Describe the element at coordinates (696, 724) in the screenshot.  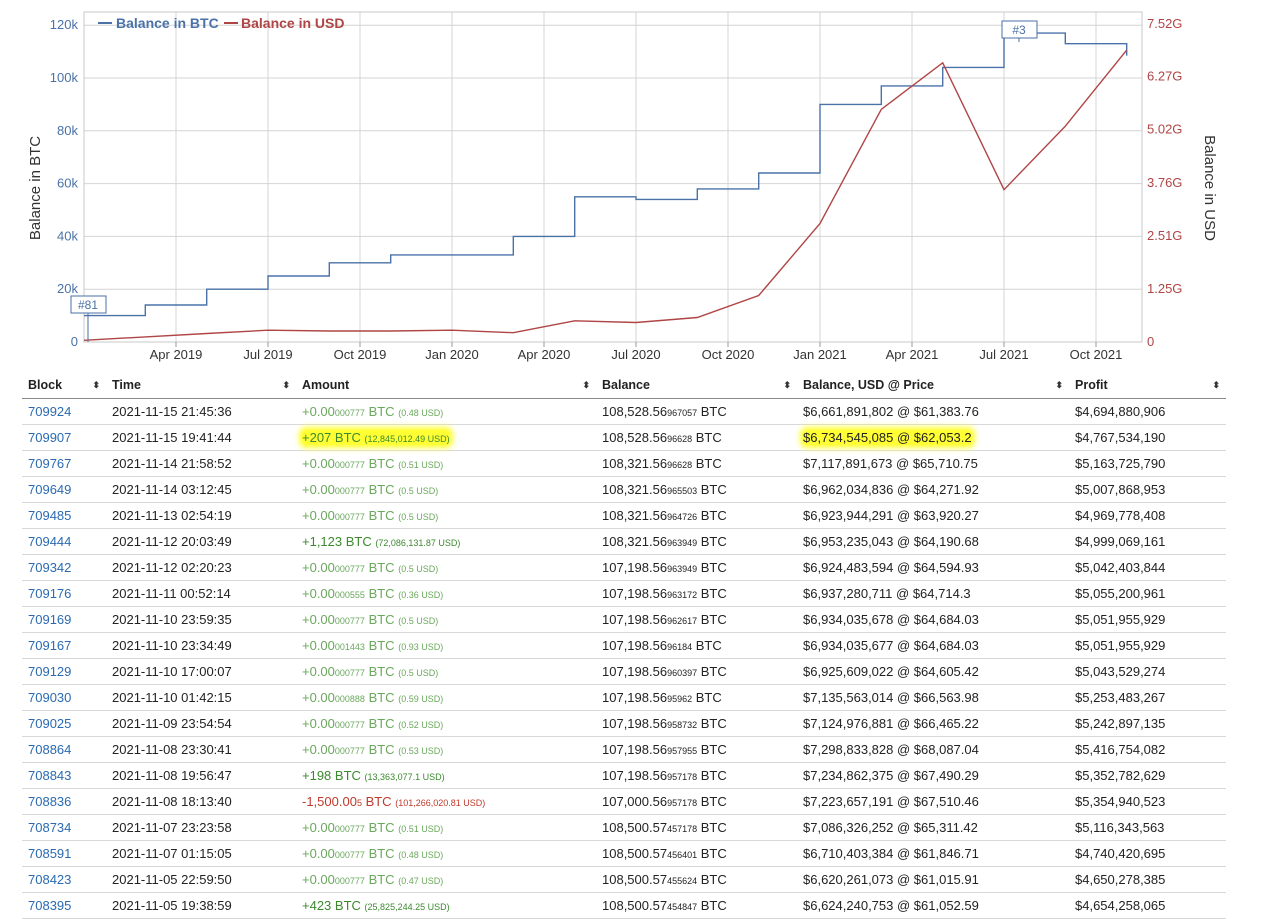
I see `cell-balance: 107,198.56958732 BTC` at that location.